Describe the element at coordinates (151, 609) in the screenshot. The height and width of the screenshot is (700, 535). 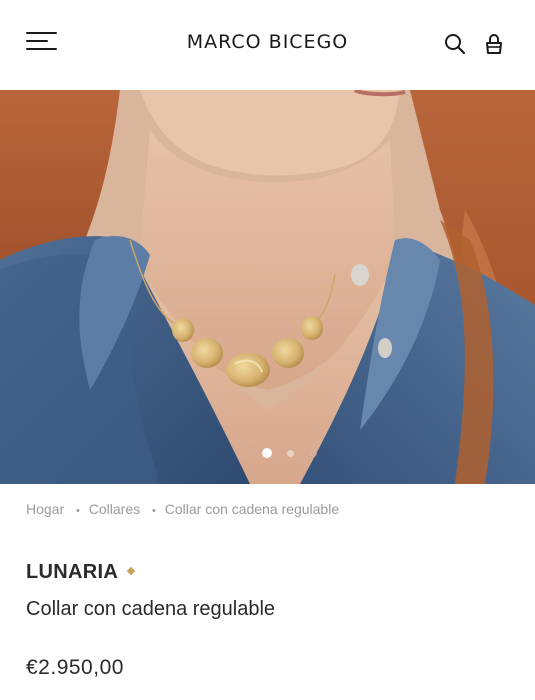
I see `product-title: Collar con cadena regulable` at that location.